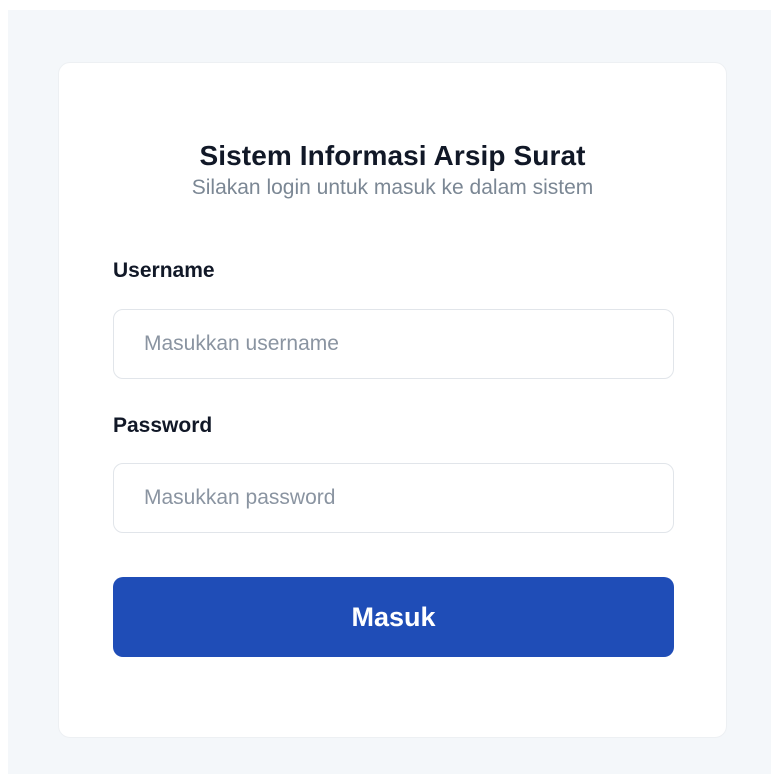 The image size is (771, 774). Describe the element at coordinates (163, 425) in the screenshot. I see `password-label: Password` at that location.